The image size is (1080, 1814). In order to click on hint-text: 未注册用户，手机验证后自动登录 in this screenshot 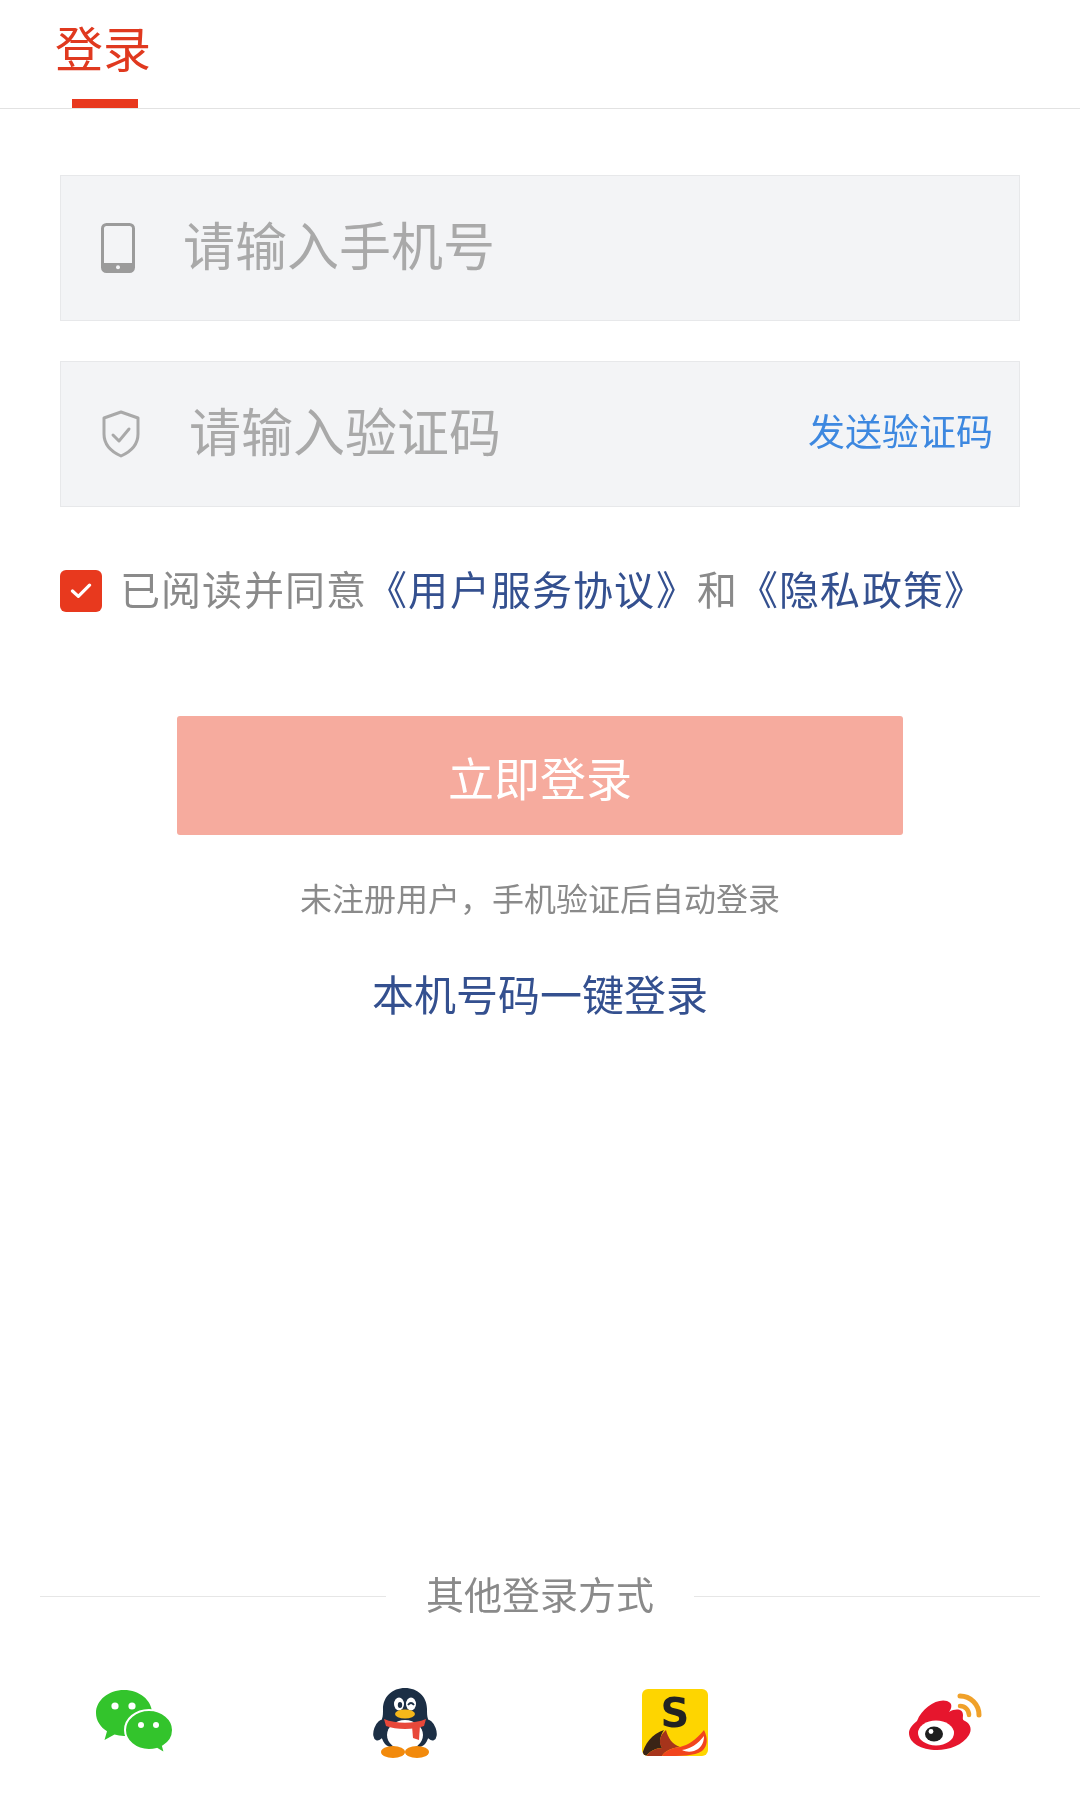, I will do `click(540, 900)`.